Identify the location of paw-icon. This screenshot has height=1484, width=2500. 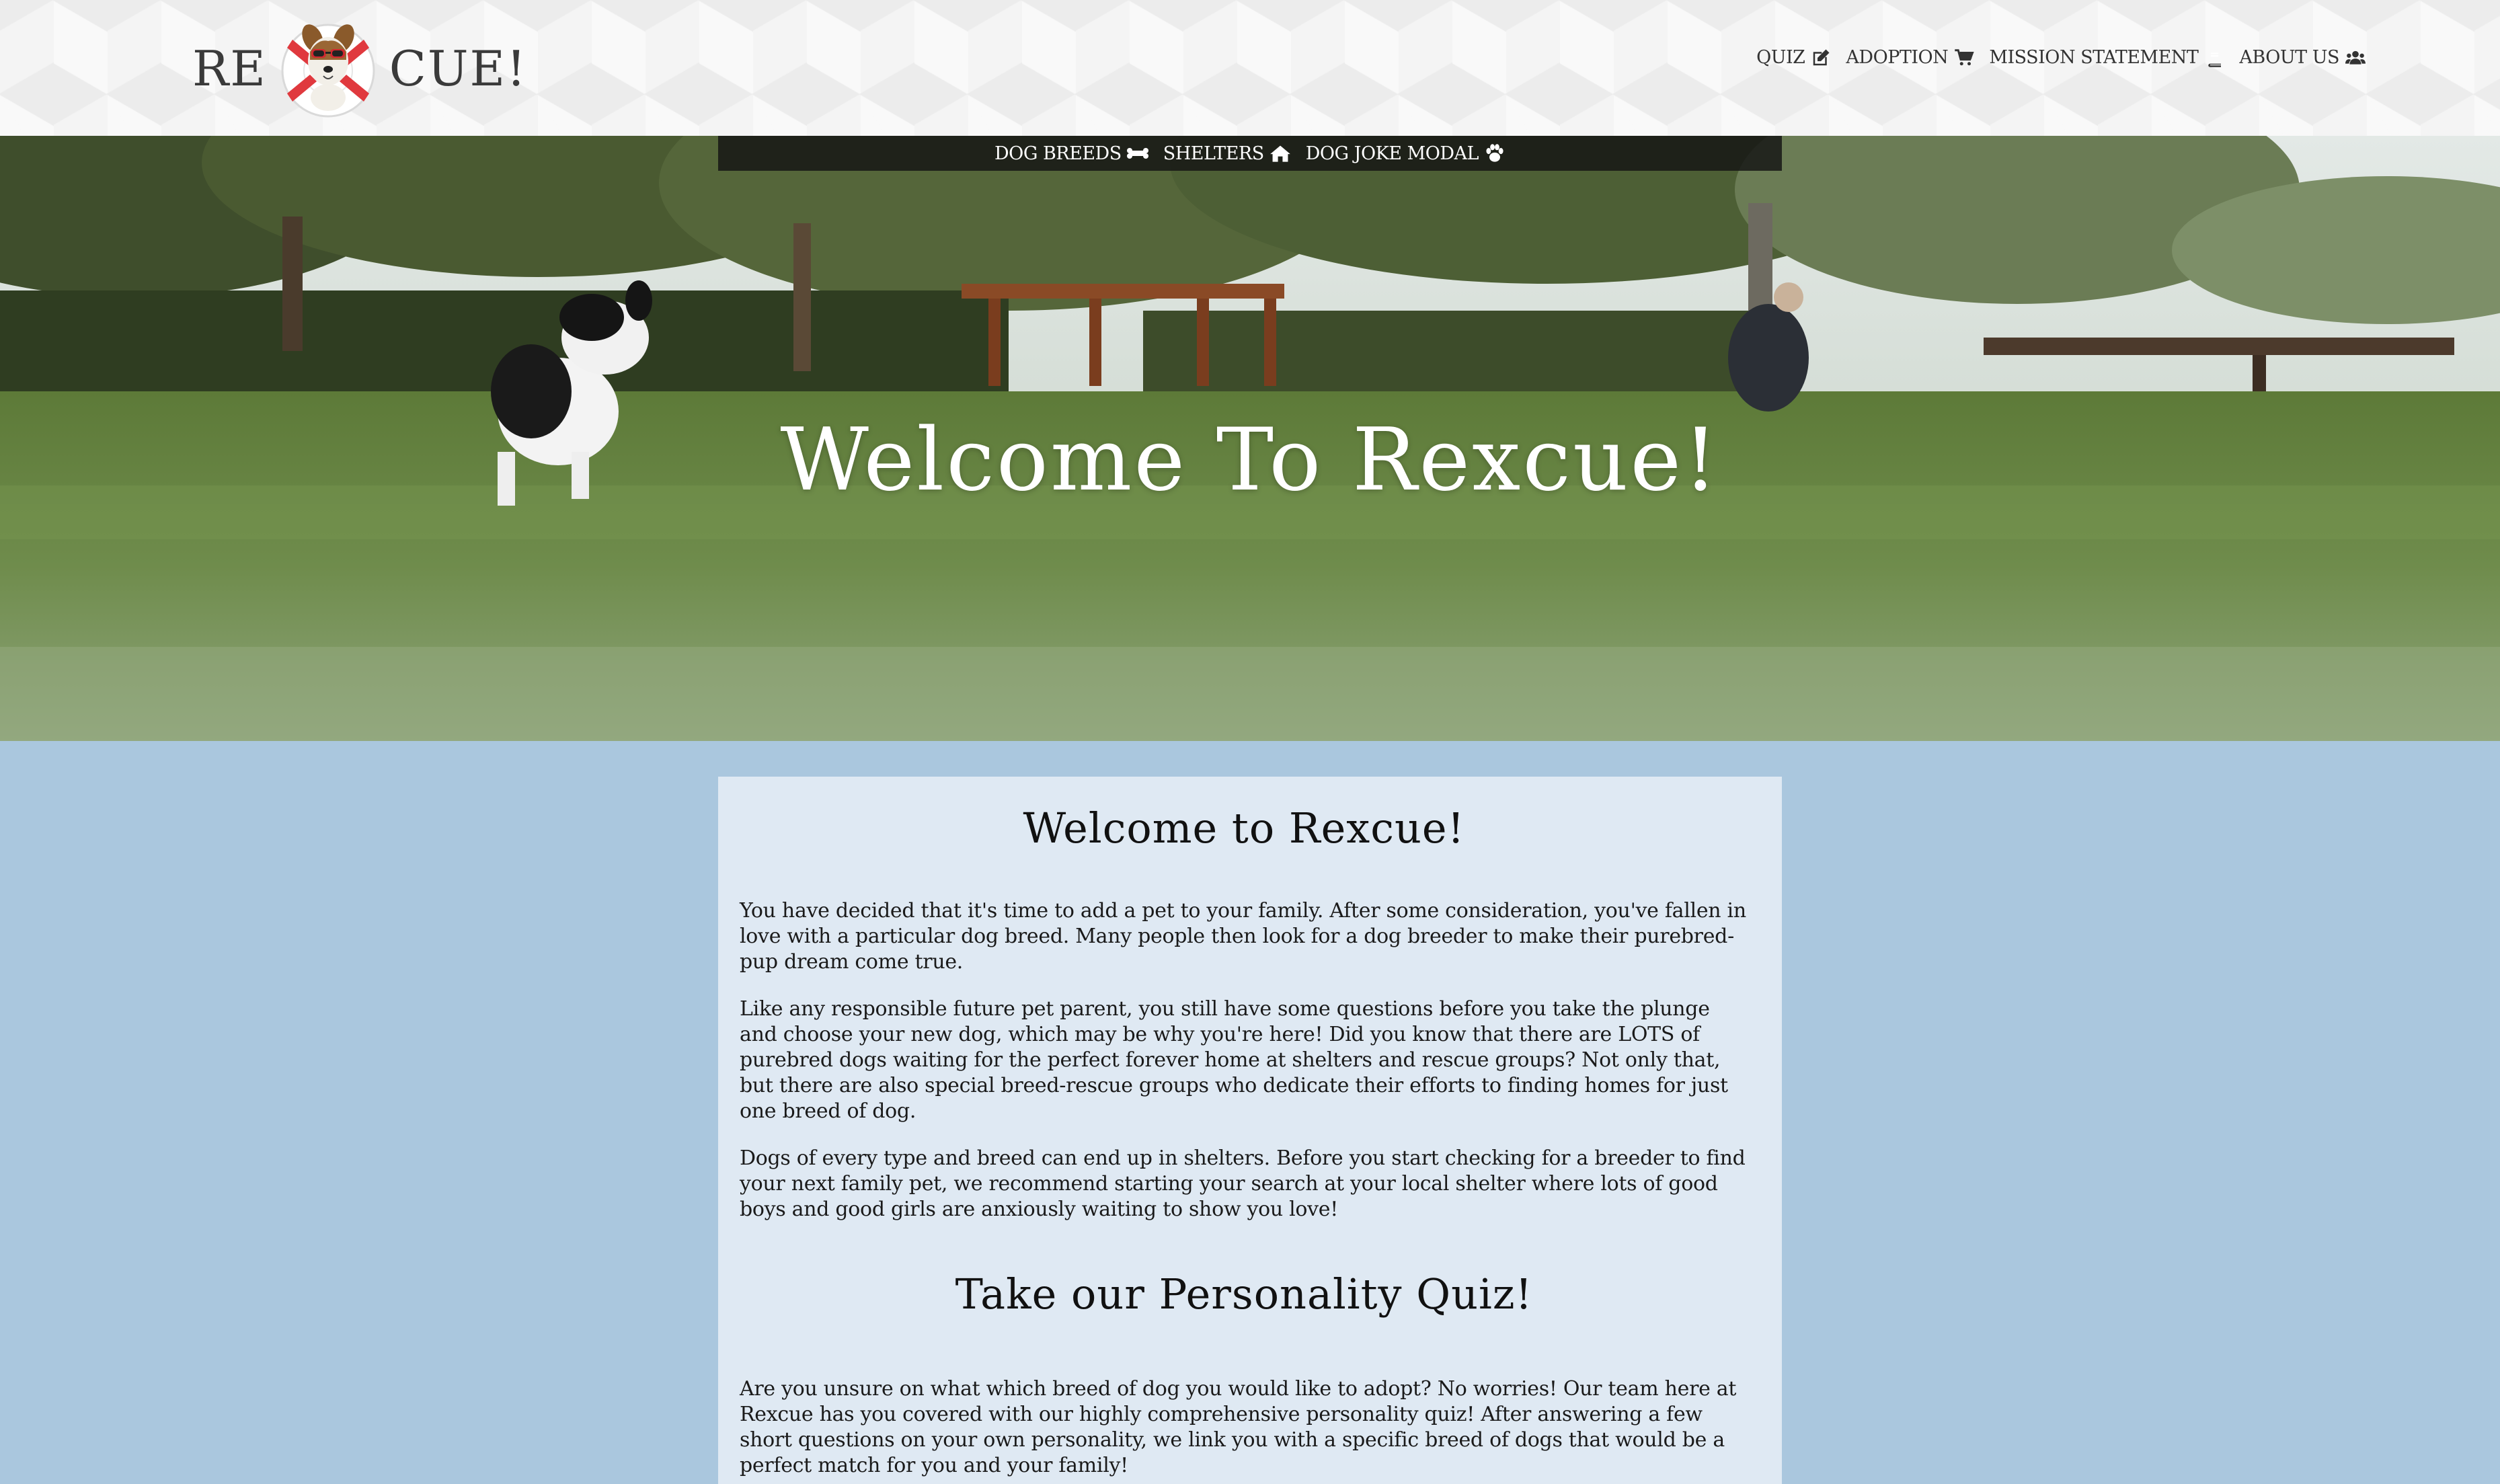
(1495, 153).